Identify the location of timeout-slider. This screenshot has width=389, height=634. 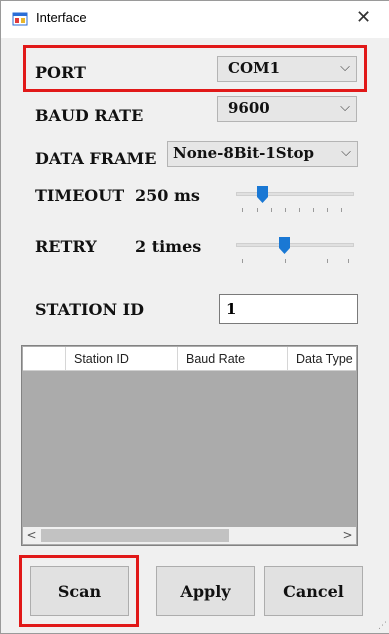
(295, 200).